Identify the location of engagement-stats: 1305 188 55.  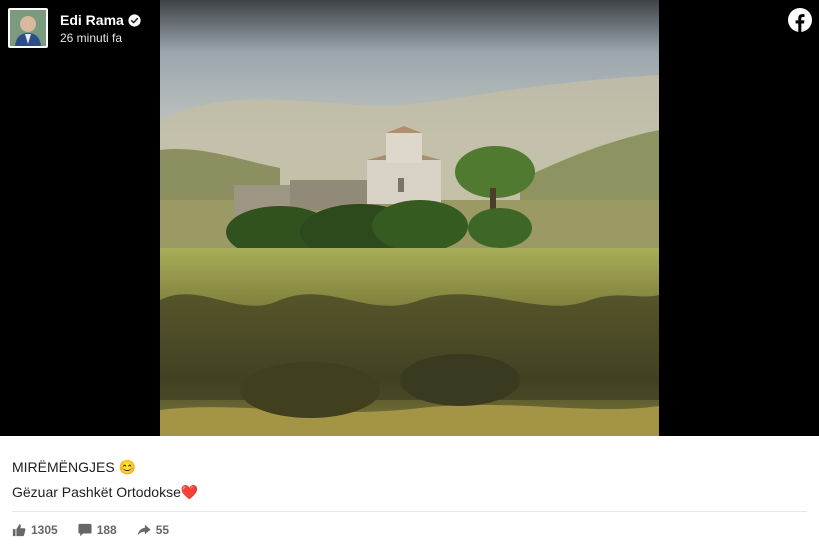
(100, 530).